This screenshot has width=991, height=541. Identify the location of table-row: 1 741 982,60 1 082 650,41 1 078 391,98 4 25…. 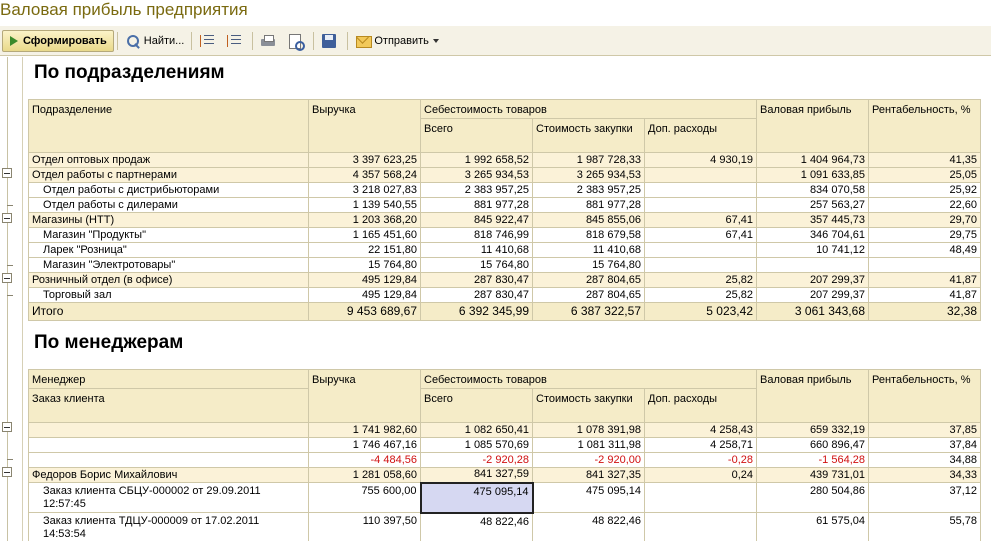
(504, 430).